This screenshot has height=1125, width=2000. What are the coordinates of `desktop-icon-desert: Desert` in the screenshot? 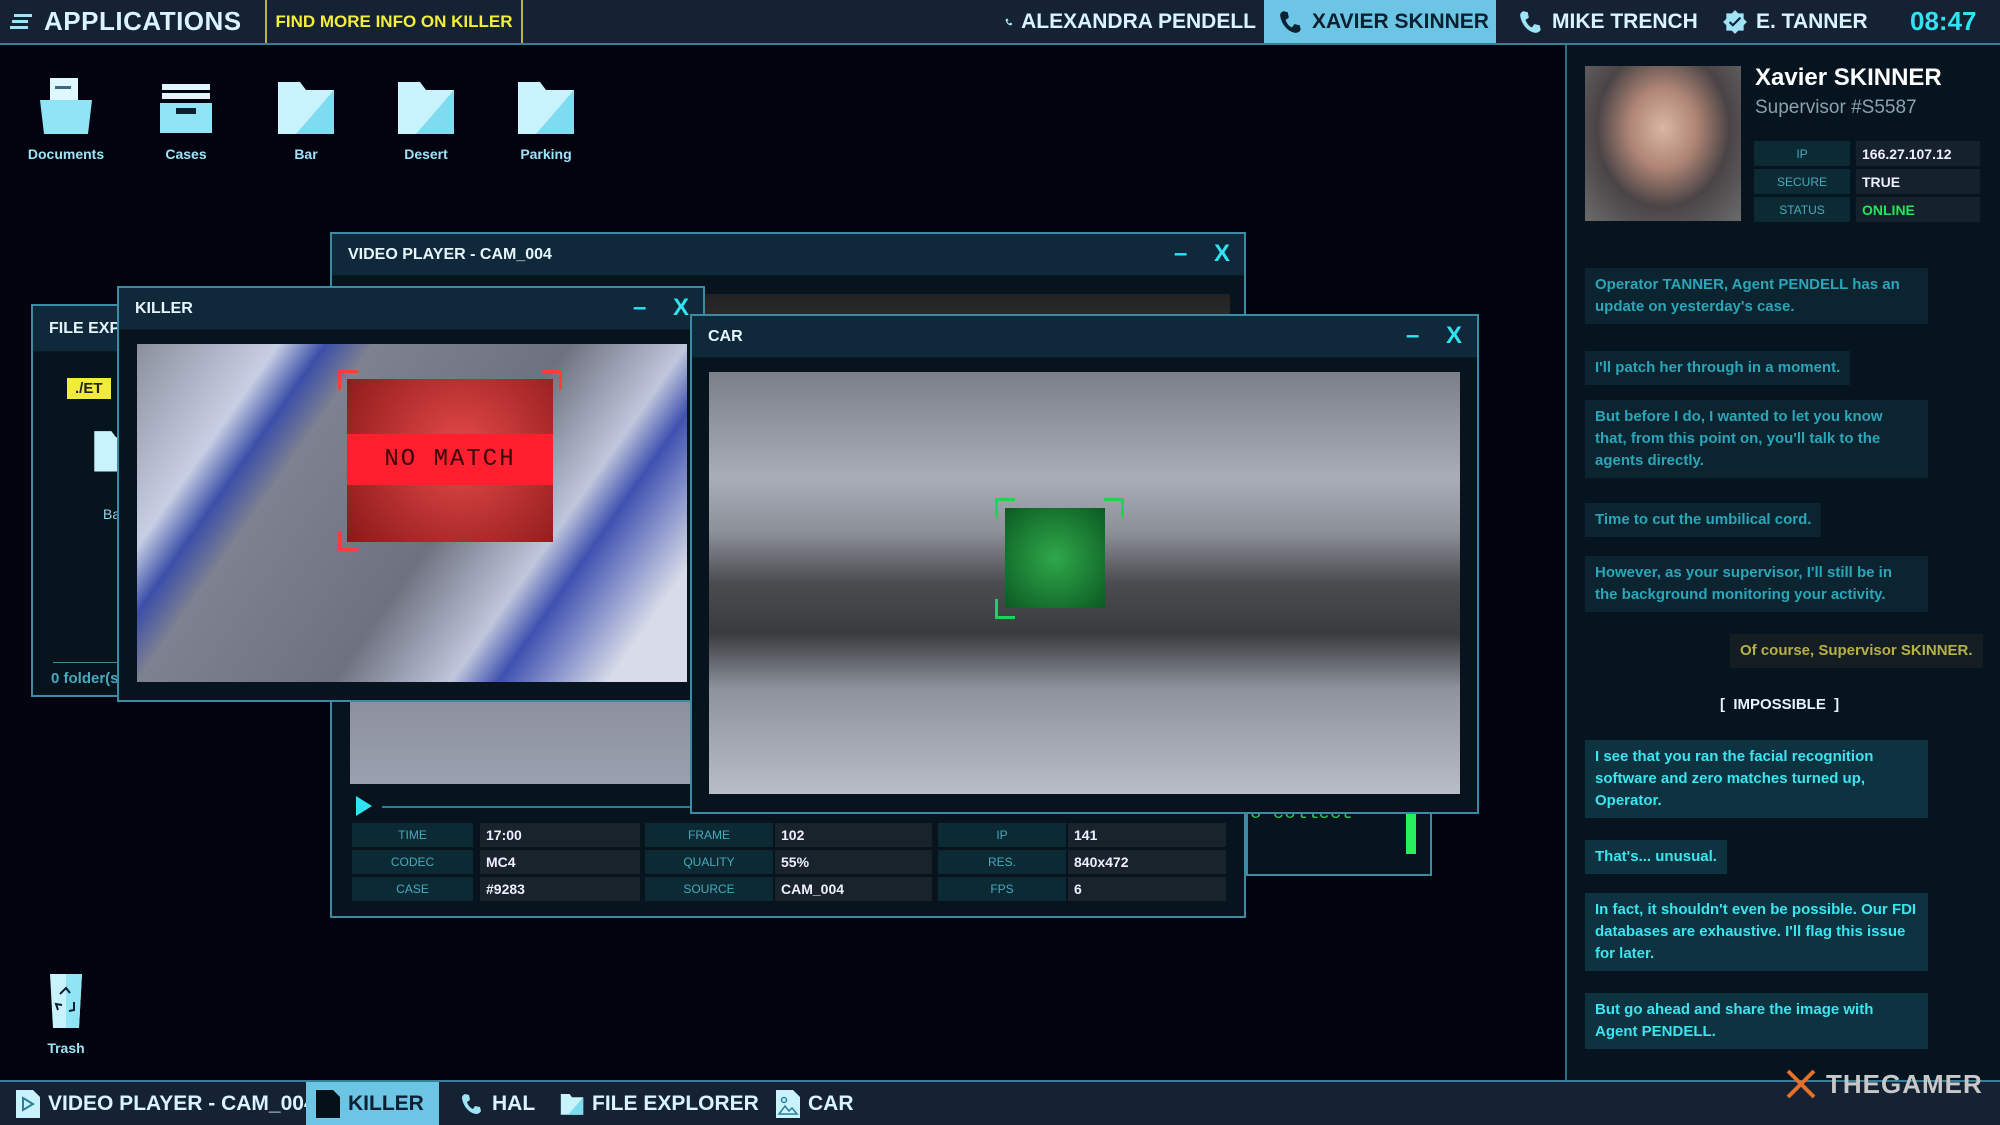 It's located at (426, 120).